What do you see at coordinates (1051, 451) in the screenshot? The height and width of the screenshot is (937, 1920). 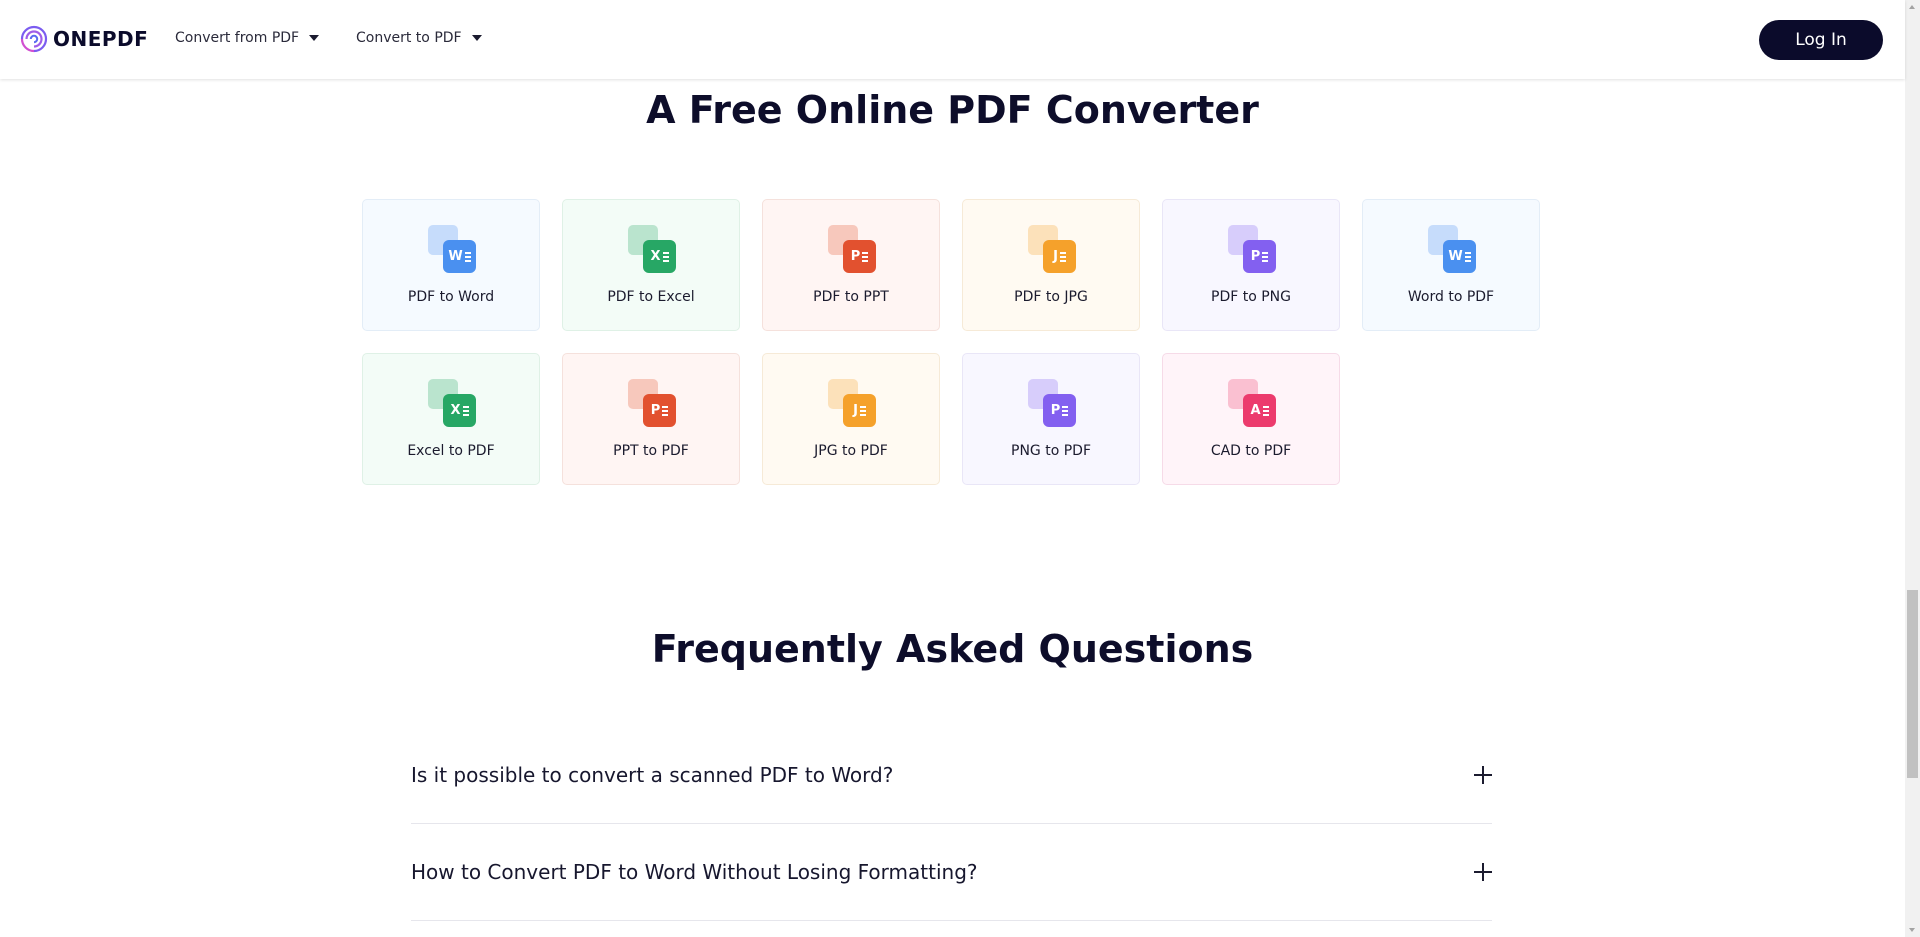 I see `tool-card-label: PNG to PDF` at bounding box center [1051, 451].